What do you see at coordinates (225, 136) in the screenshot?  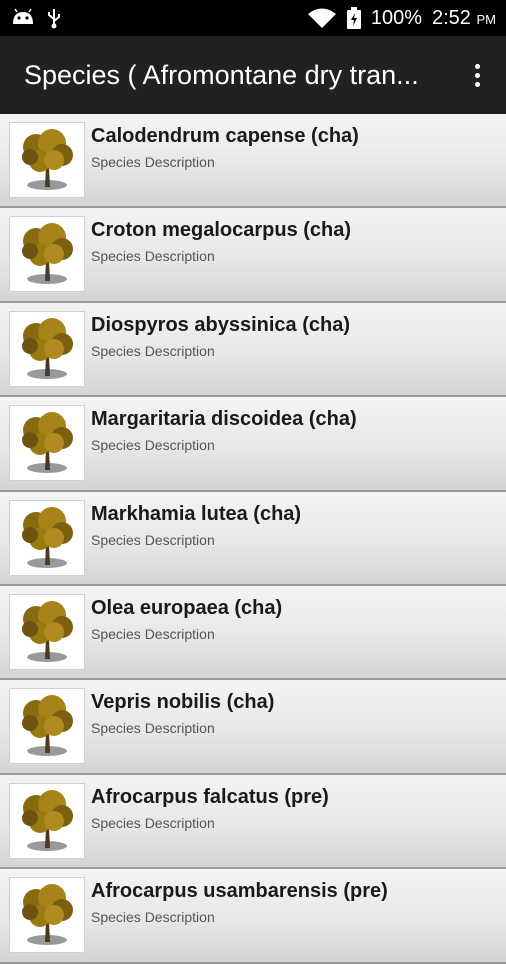 I see `species-name: Calodendrum capense (cha)` at bounding box center [225, 136].